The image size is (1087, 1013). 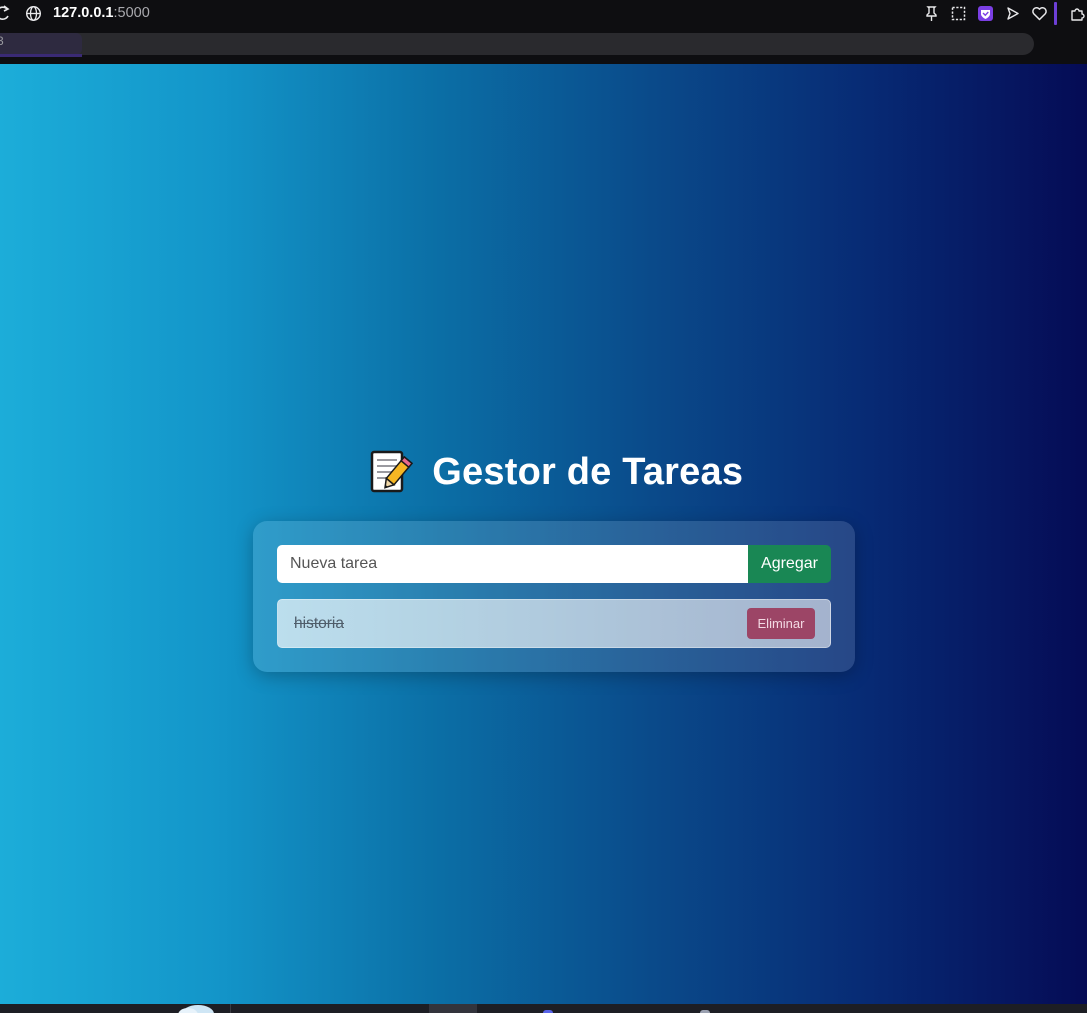 What do you see at coordinates (5, 13) in the screenshot?
I see `reload-icon` at bounding box center [5, 13].